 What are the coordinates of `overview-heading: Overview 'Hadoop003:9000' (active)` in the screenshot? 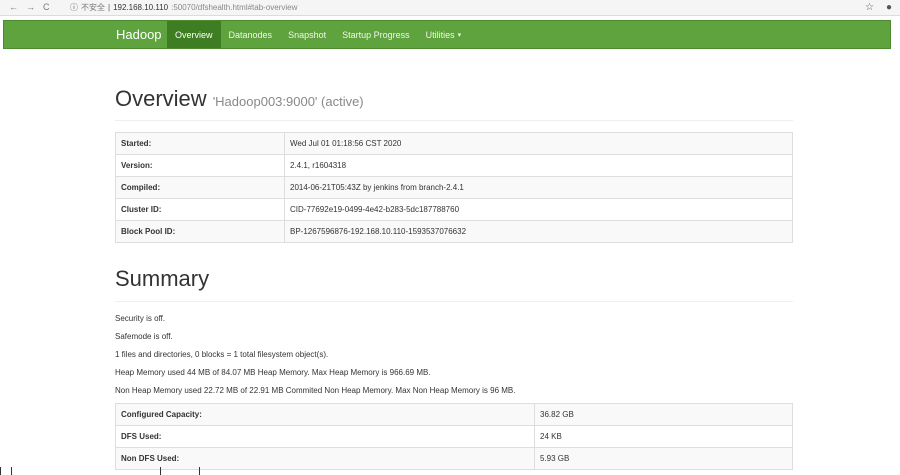 It's located at (239, 99).